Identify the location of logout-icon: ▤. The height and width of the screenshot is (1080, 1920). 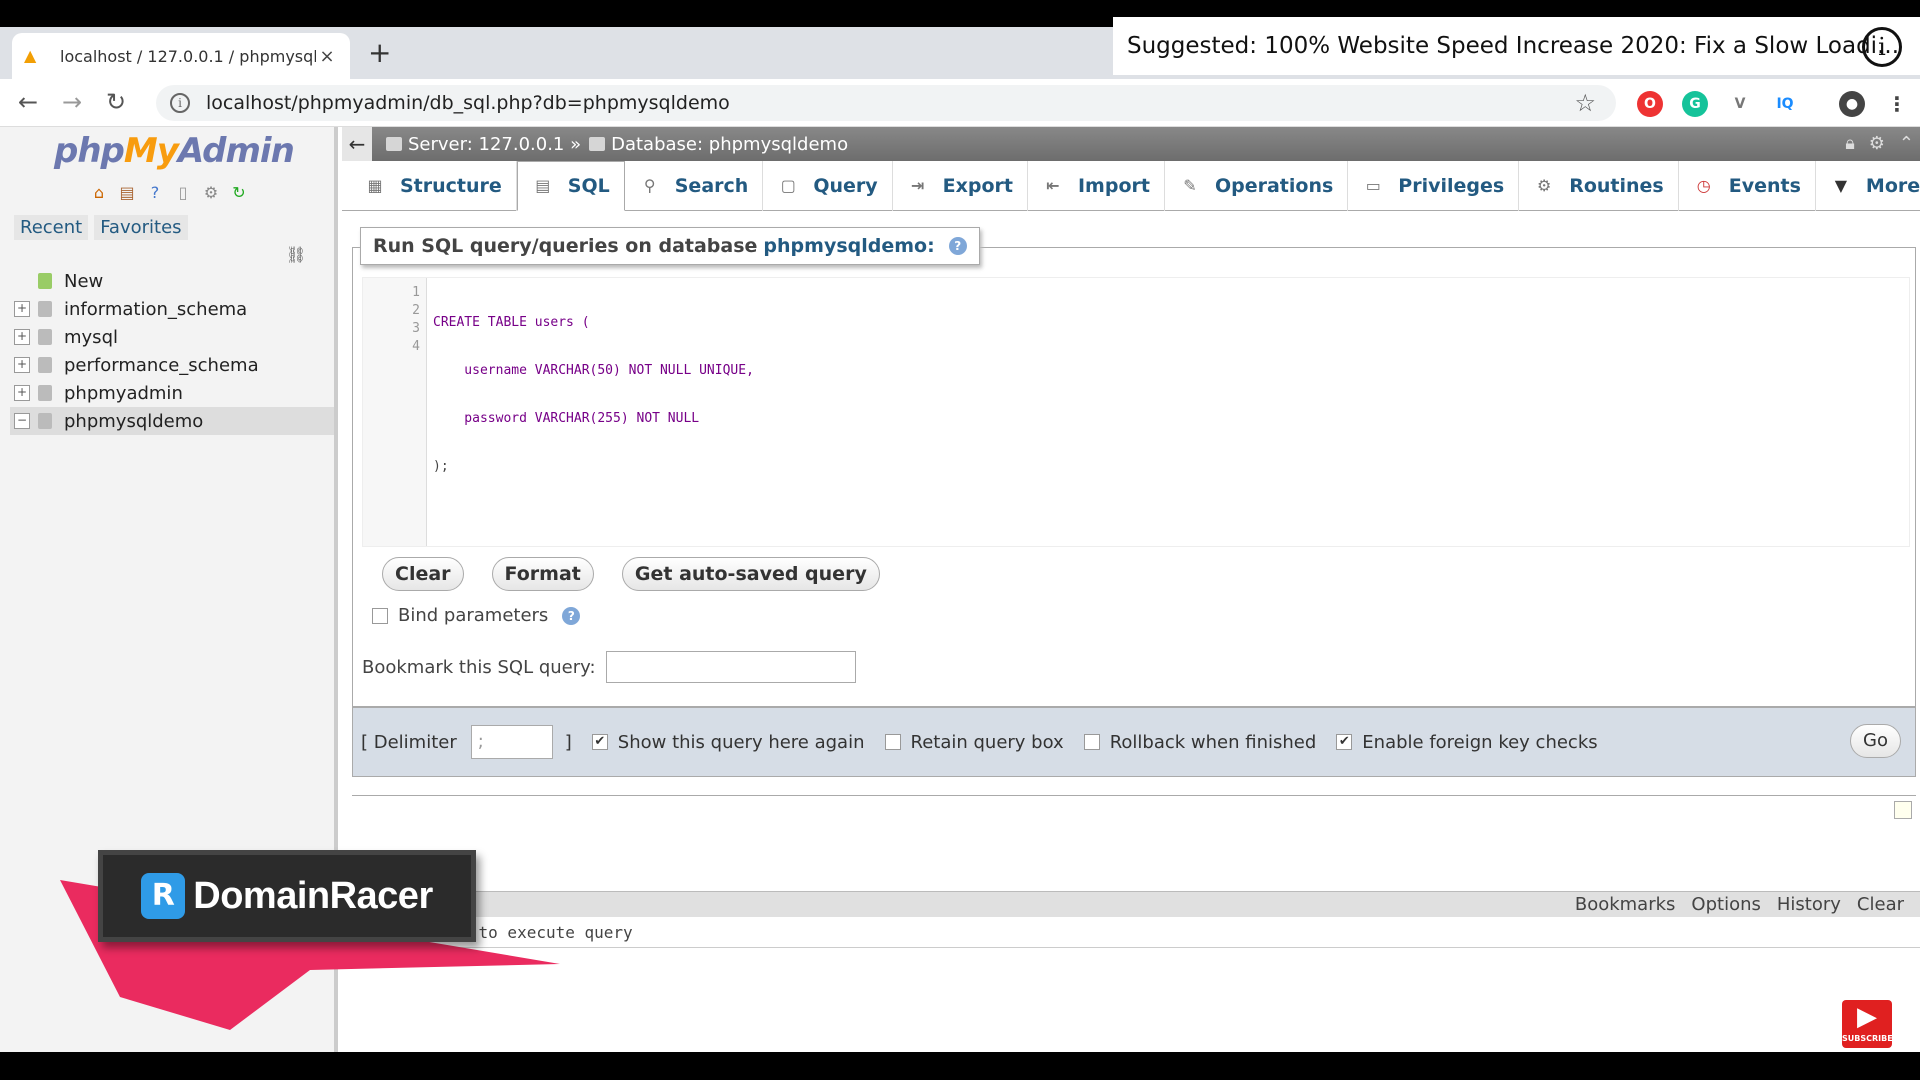
(127, 193).